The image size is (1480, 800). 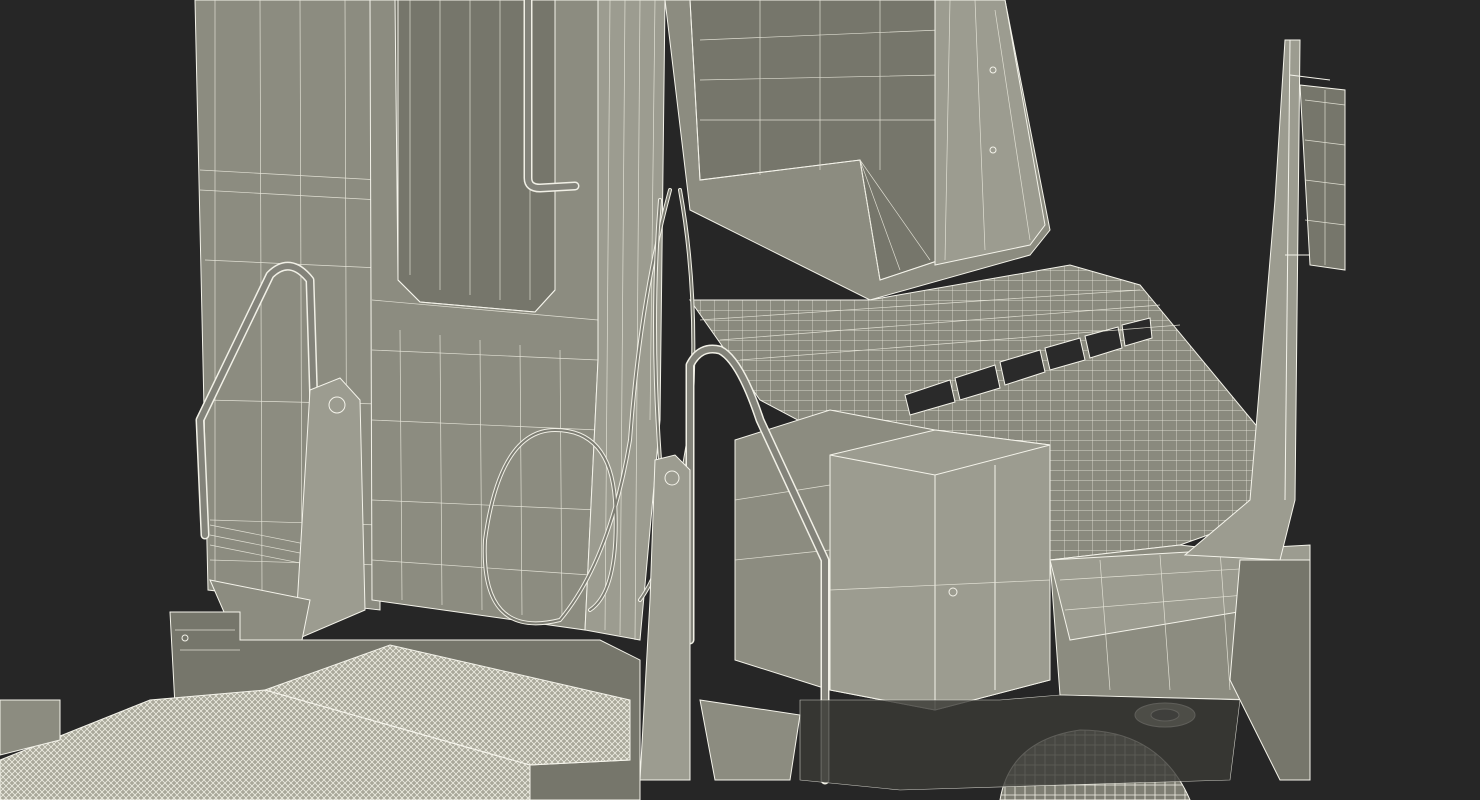 I want to click on battery-box, so click(x=892, y=560).